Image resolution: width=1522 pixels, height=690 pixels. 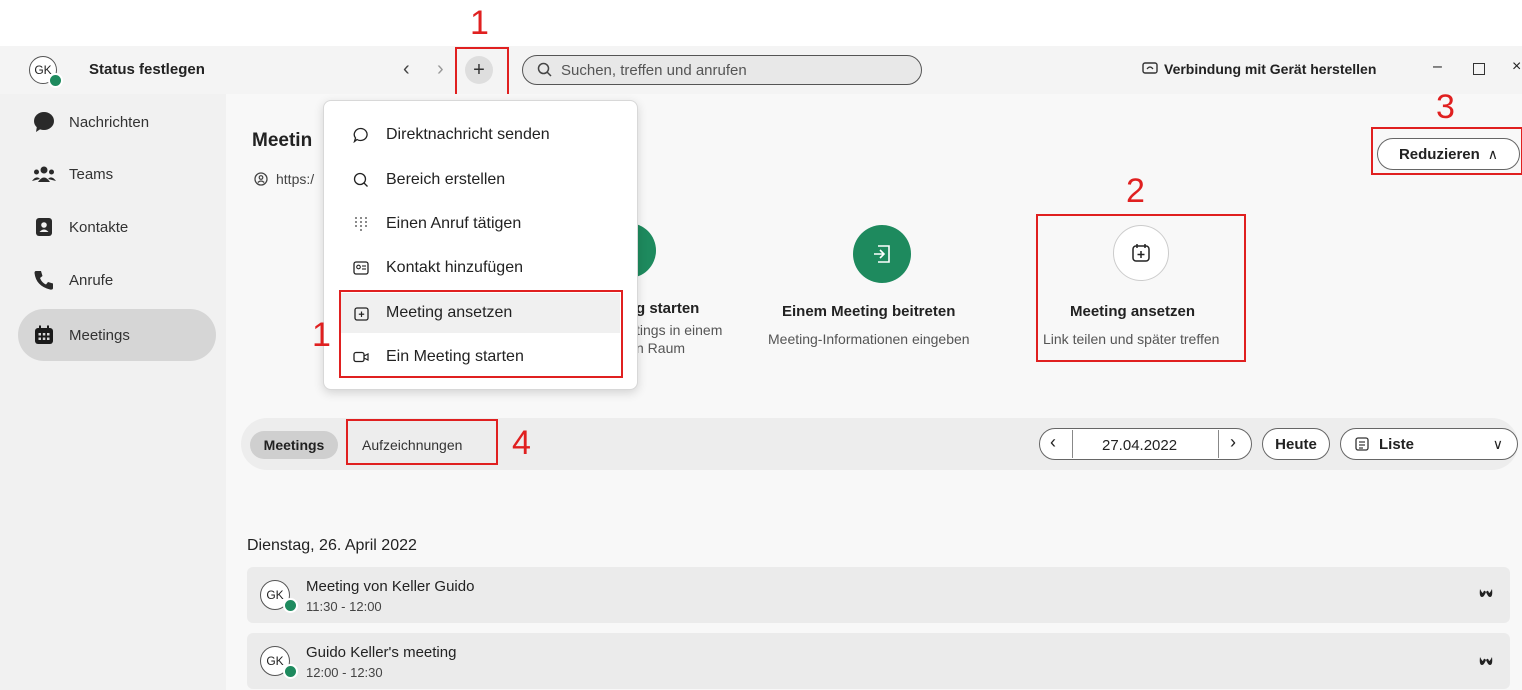 What do you see at coordinates (1072, 444) in the screenshot?
I see `date-divider-left` at bounding box center [1072, 444].